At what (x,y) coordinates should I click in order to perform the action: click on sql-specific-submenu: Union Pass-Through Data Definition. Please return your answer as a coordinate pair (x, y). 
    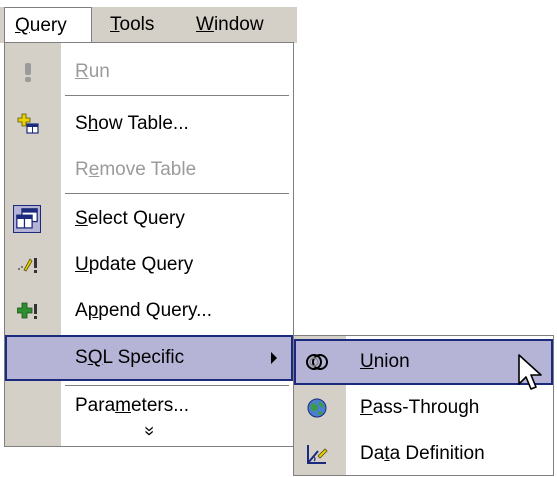
    Looking at the image, I should click on (423, 405).